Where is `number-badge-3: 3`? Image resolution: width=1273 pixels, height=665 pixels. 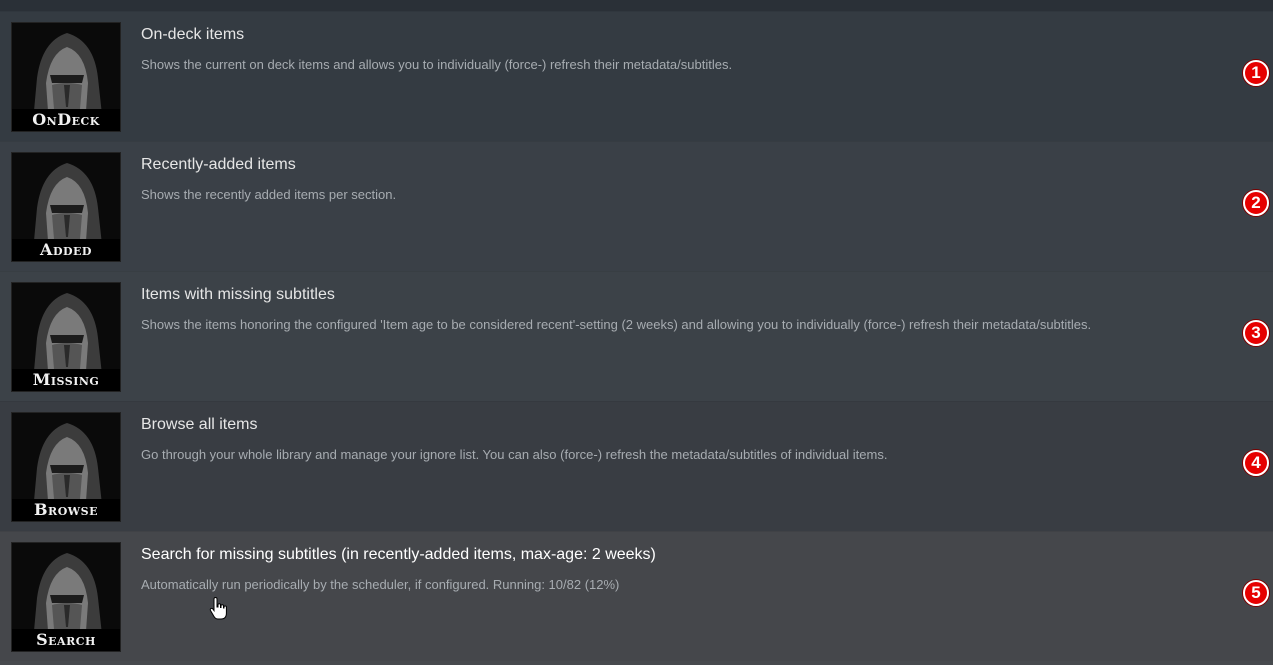
number-badge-3: 3 is located at coordinates (1256, 333).